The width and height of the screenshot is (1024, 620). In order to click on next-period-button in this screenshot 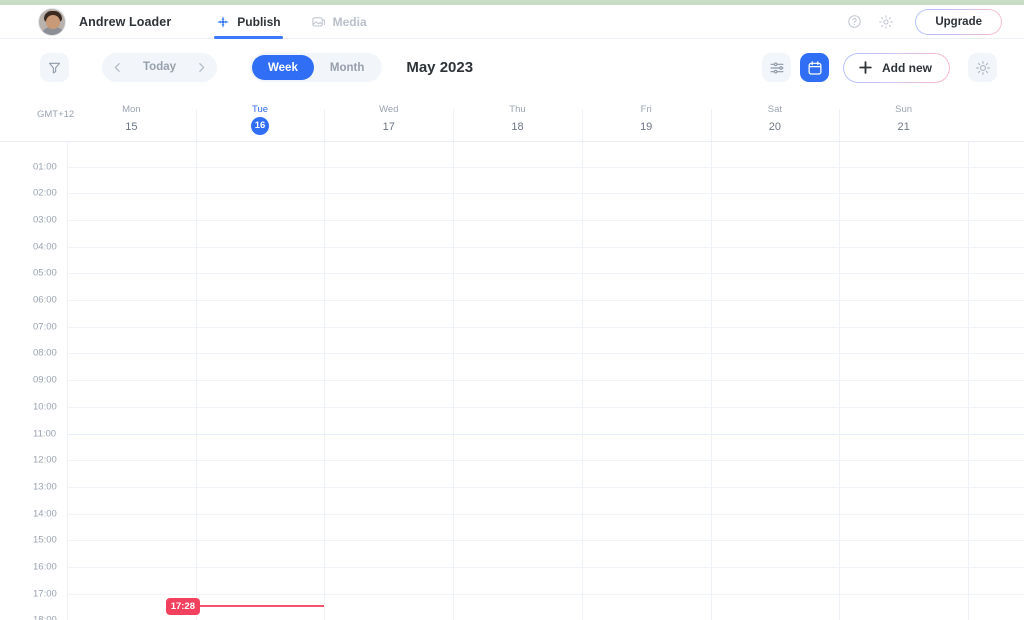, I will do `click(201, 67)`.